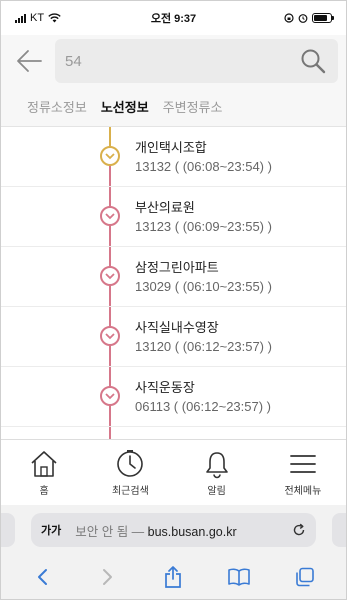  I want to click on carrier-label: KT, so click(37, 18).